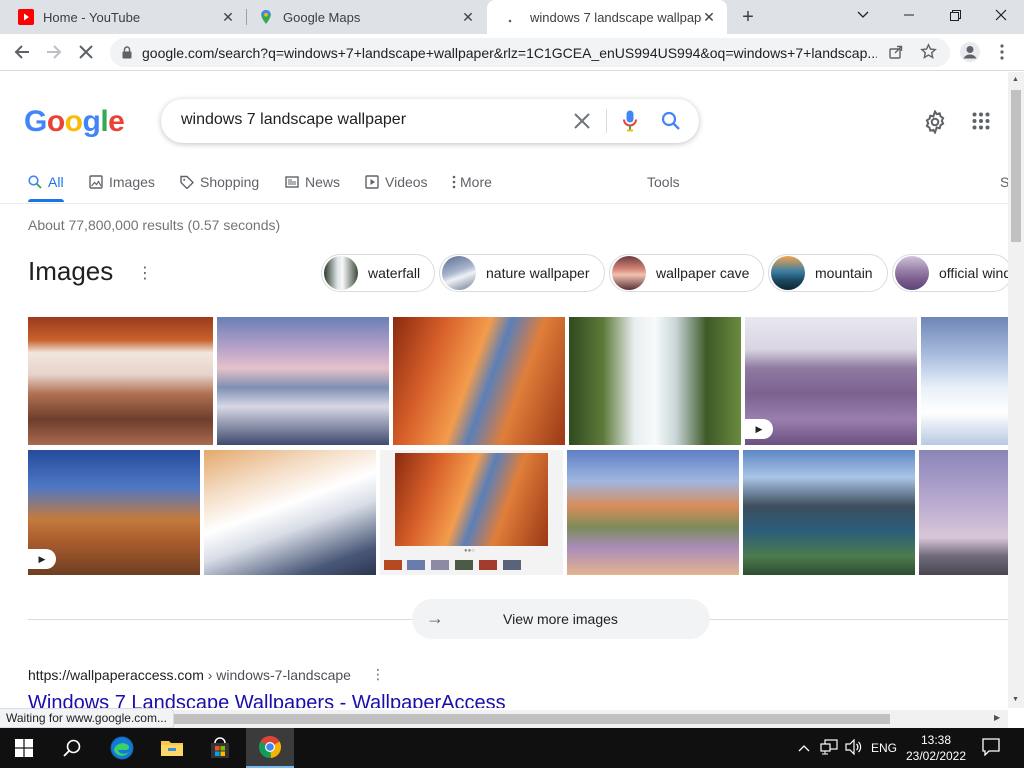 The height and width of the screenshot is (768, 1024). Describe the element at coordinates (293, 120) in the screenshot. I see `search-input: windows 7 landscape wallpaper` at that location.